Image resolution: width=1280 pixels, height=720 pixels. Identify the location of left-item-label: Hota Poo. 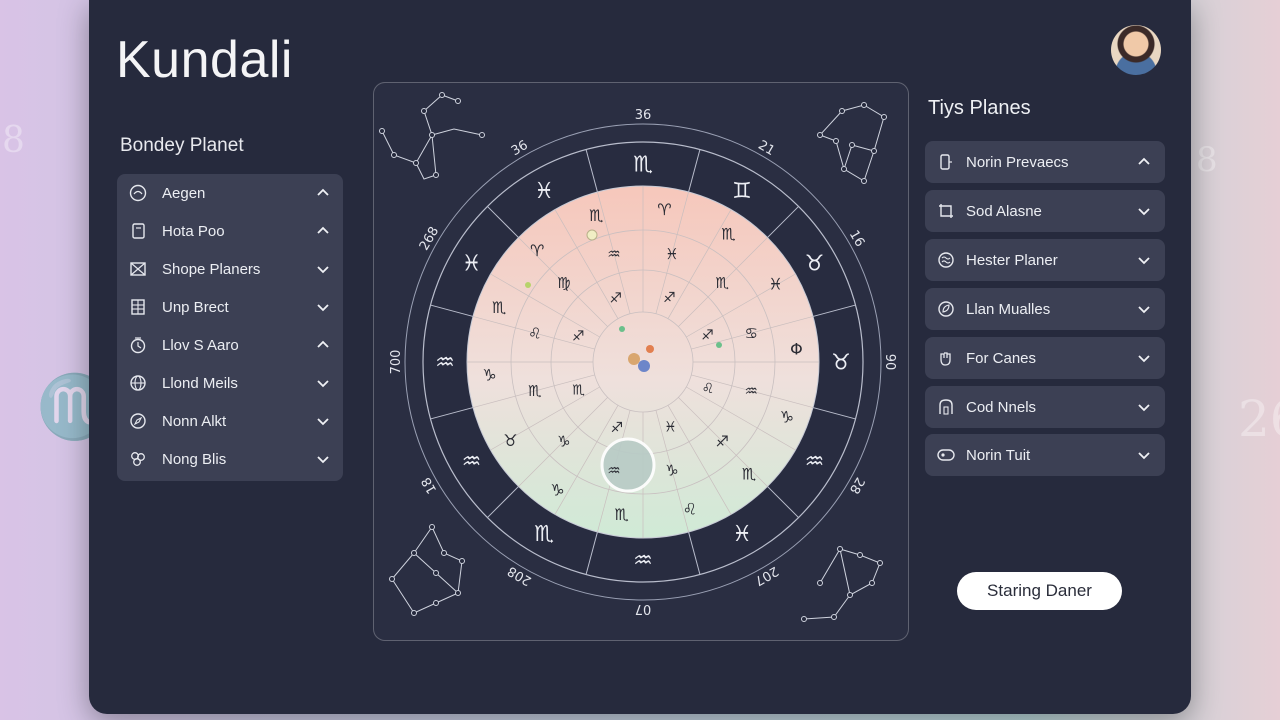
(193, 231).